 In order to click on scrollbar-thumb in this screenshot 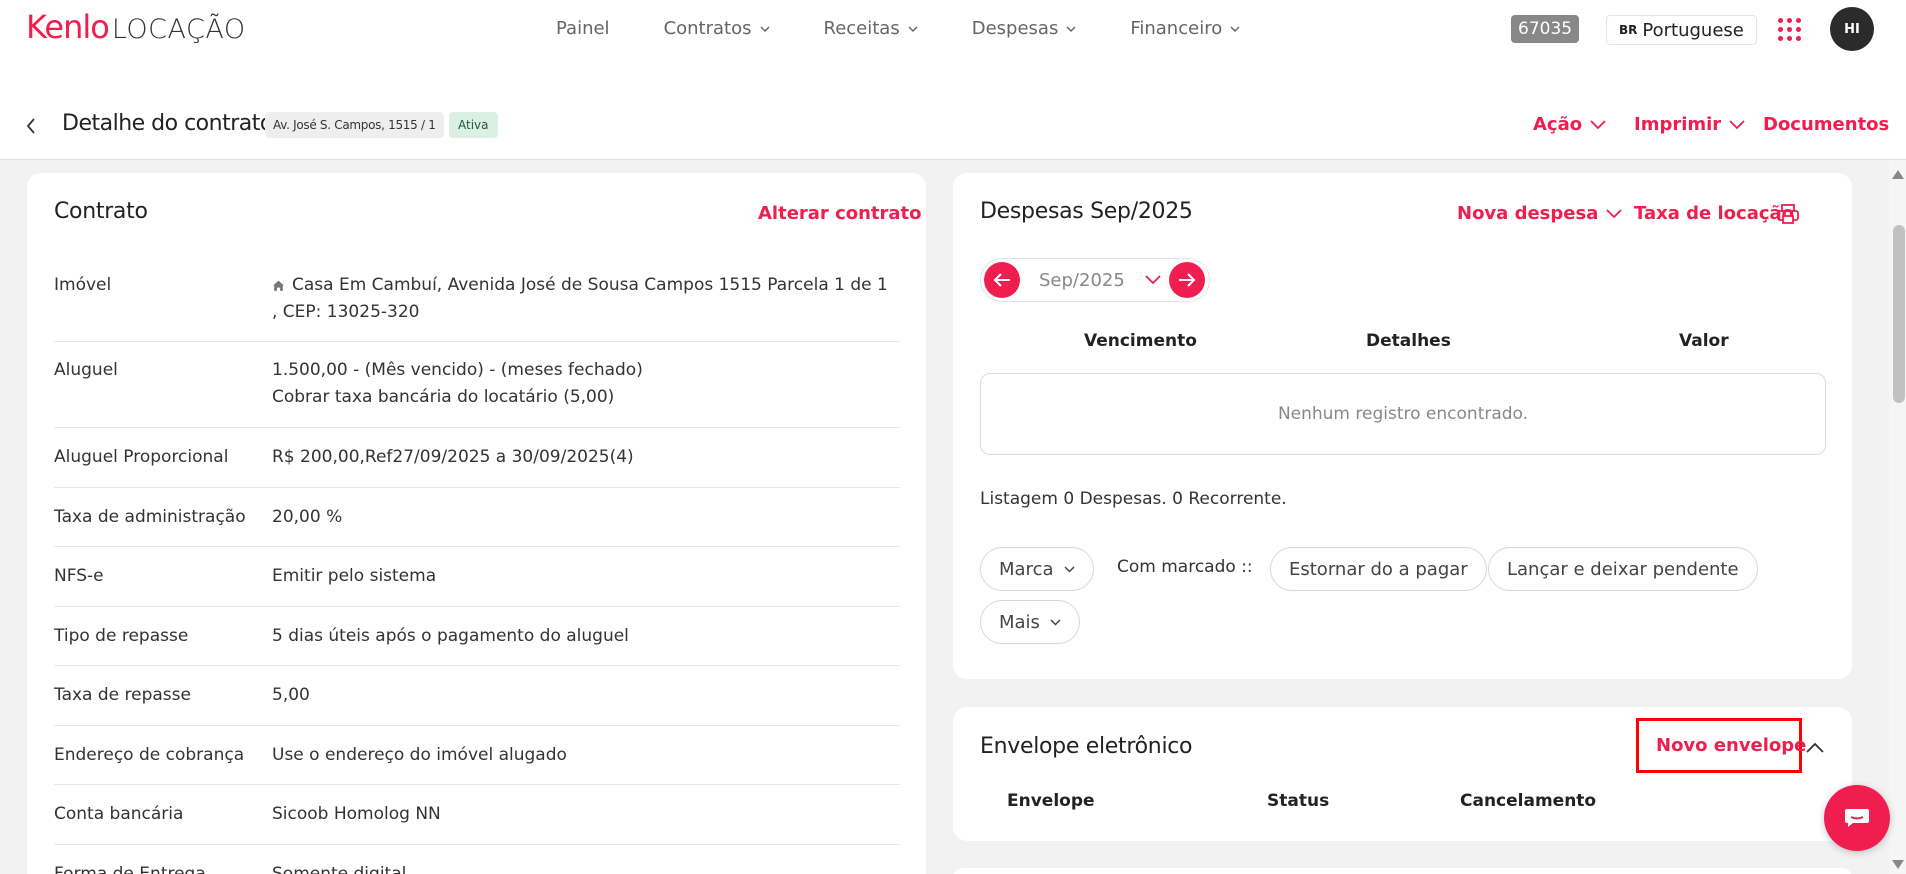, I will do `click(1899, 314)`.